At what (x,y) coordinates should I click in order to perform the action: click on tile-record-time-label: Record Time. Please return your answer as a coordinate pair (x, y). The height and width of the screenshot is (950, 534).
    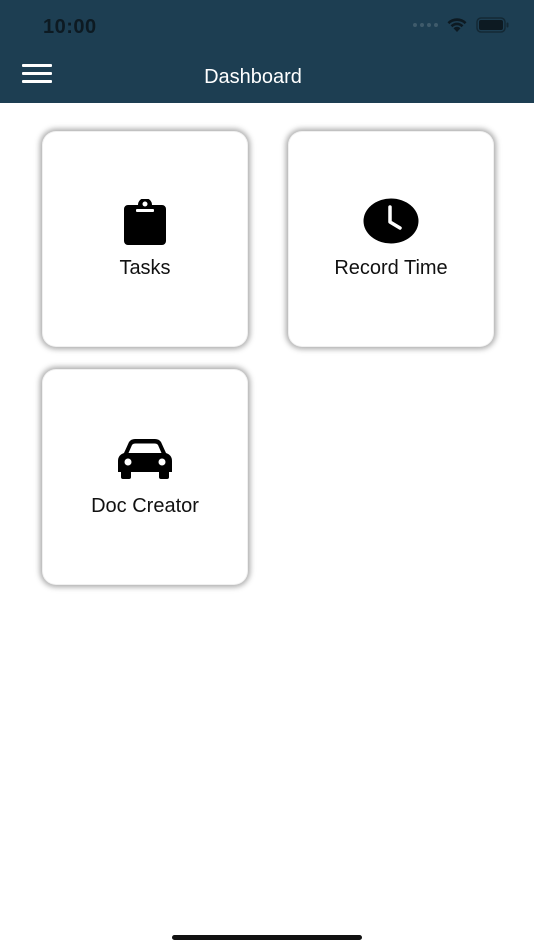
    Looking at the image, I should click on (391, 268).